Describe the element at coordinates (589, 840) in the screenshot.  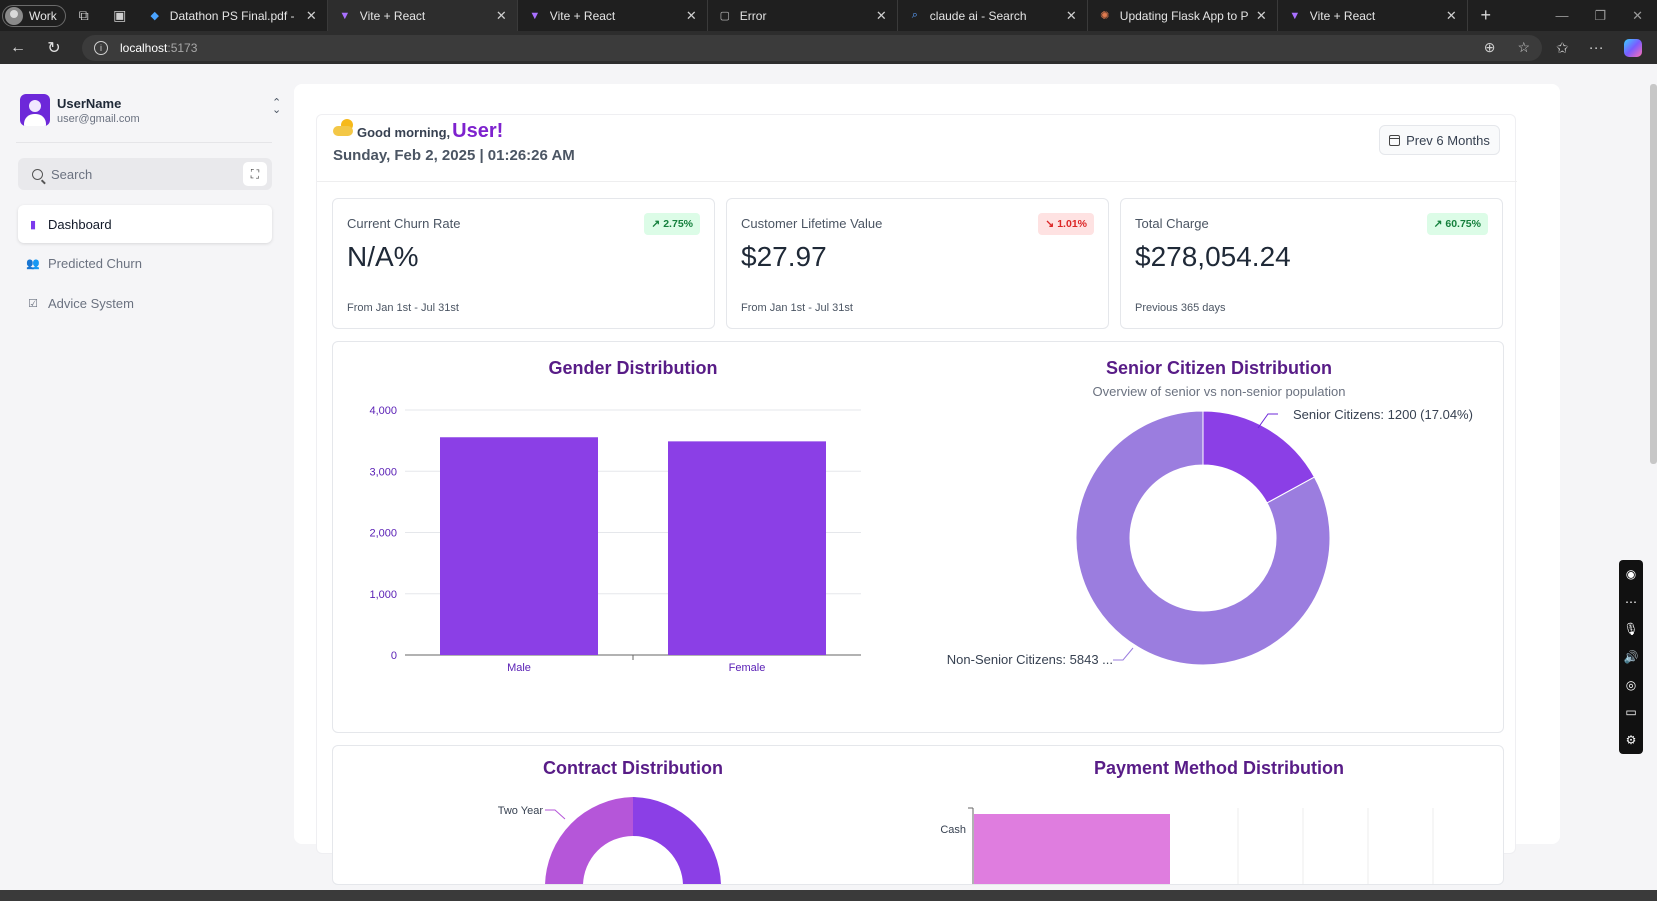
I see `slice-two-year` at that location.